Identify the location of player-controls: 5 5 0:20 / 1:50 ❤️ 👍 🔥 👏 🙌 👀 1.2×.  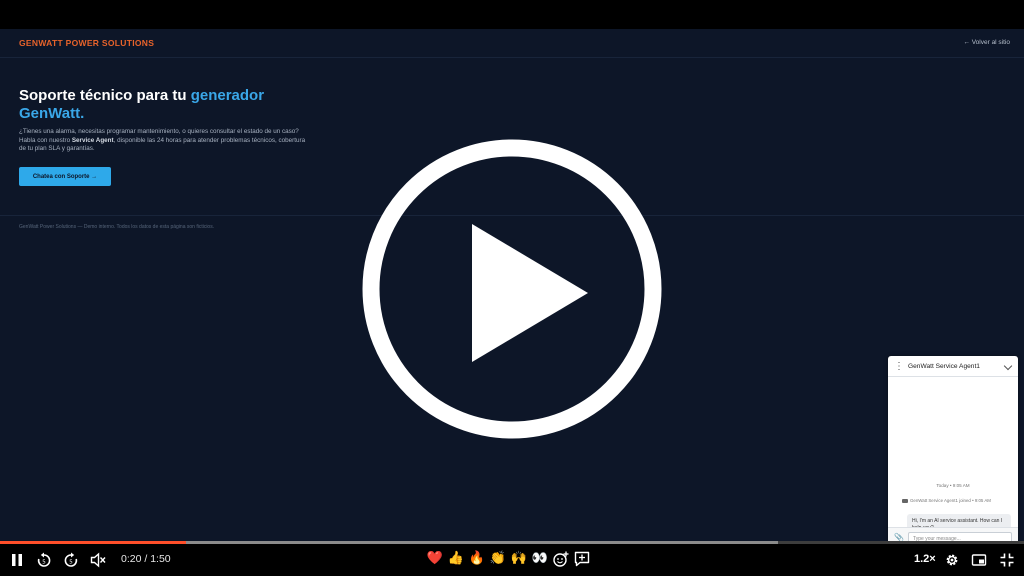
(512, 560).